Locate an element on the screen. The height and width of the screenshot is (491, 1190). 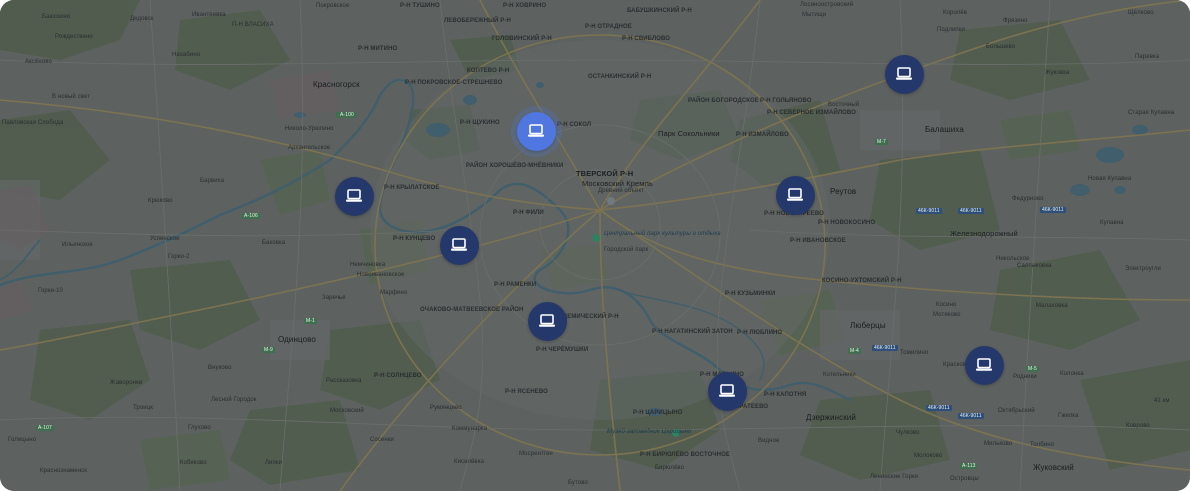
pin-kuntsevo is located at coordinates (459, 245).